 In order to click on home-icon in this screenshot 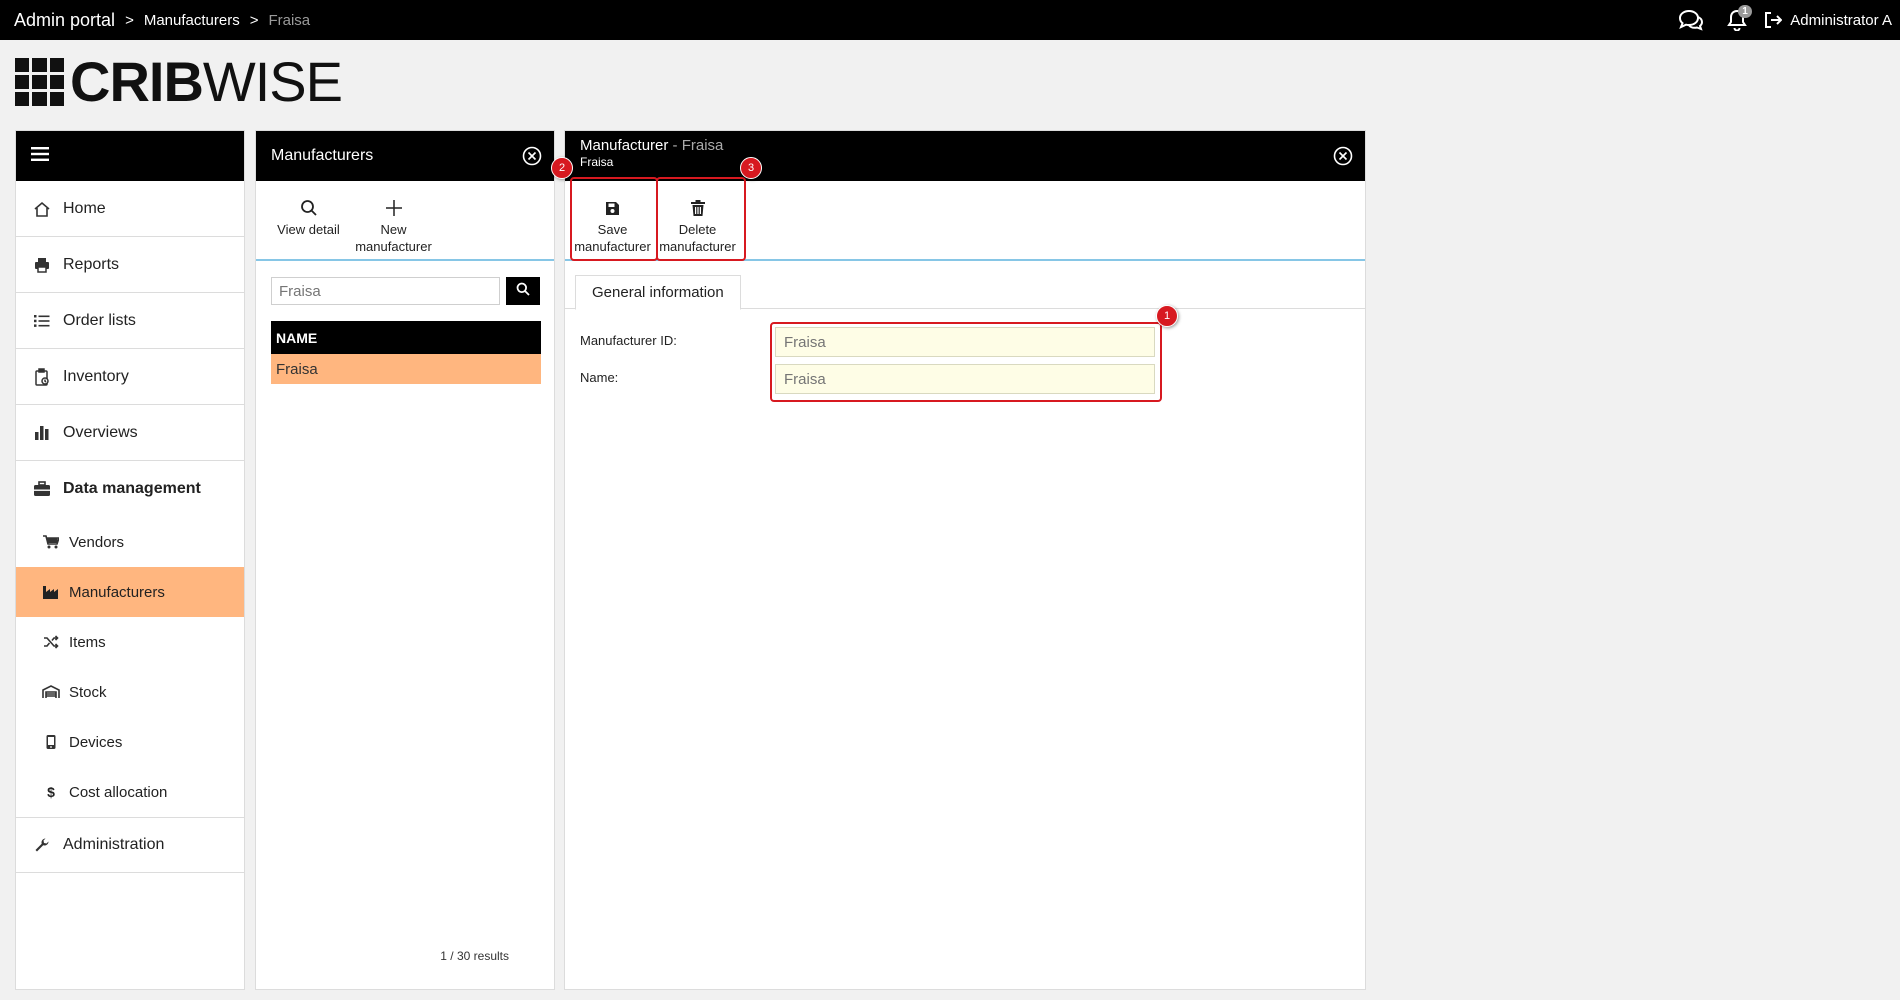, I will do `click(42, 209)`.